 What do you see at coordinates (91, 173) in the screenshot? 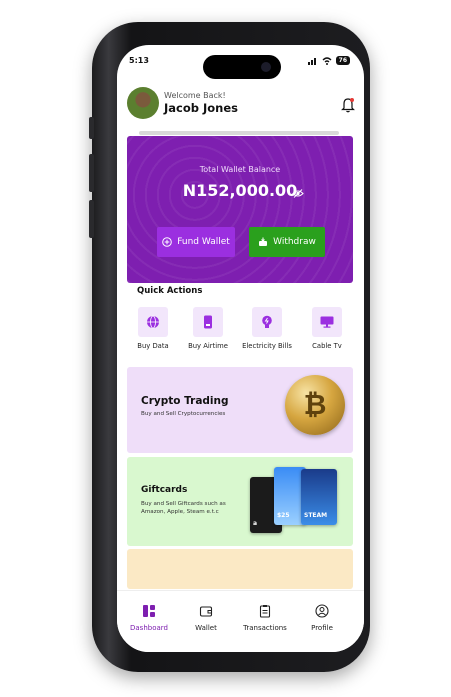
I see `volume-up-button` at bounding box center [91, 173].